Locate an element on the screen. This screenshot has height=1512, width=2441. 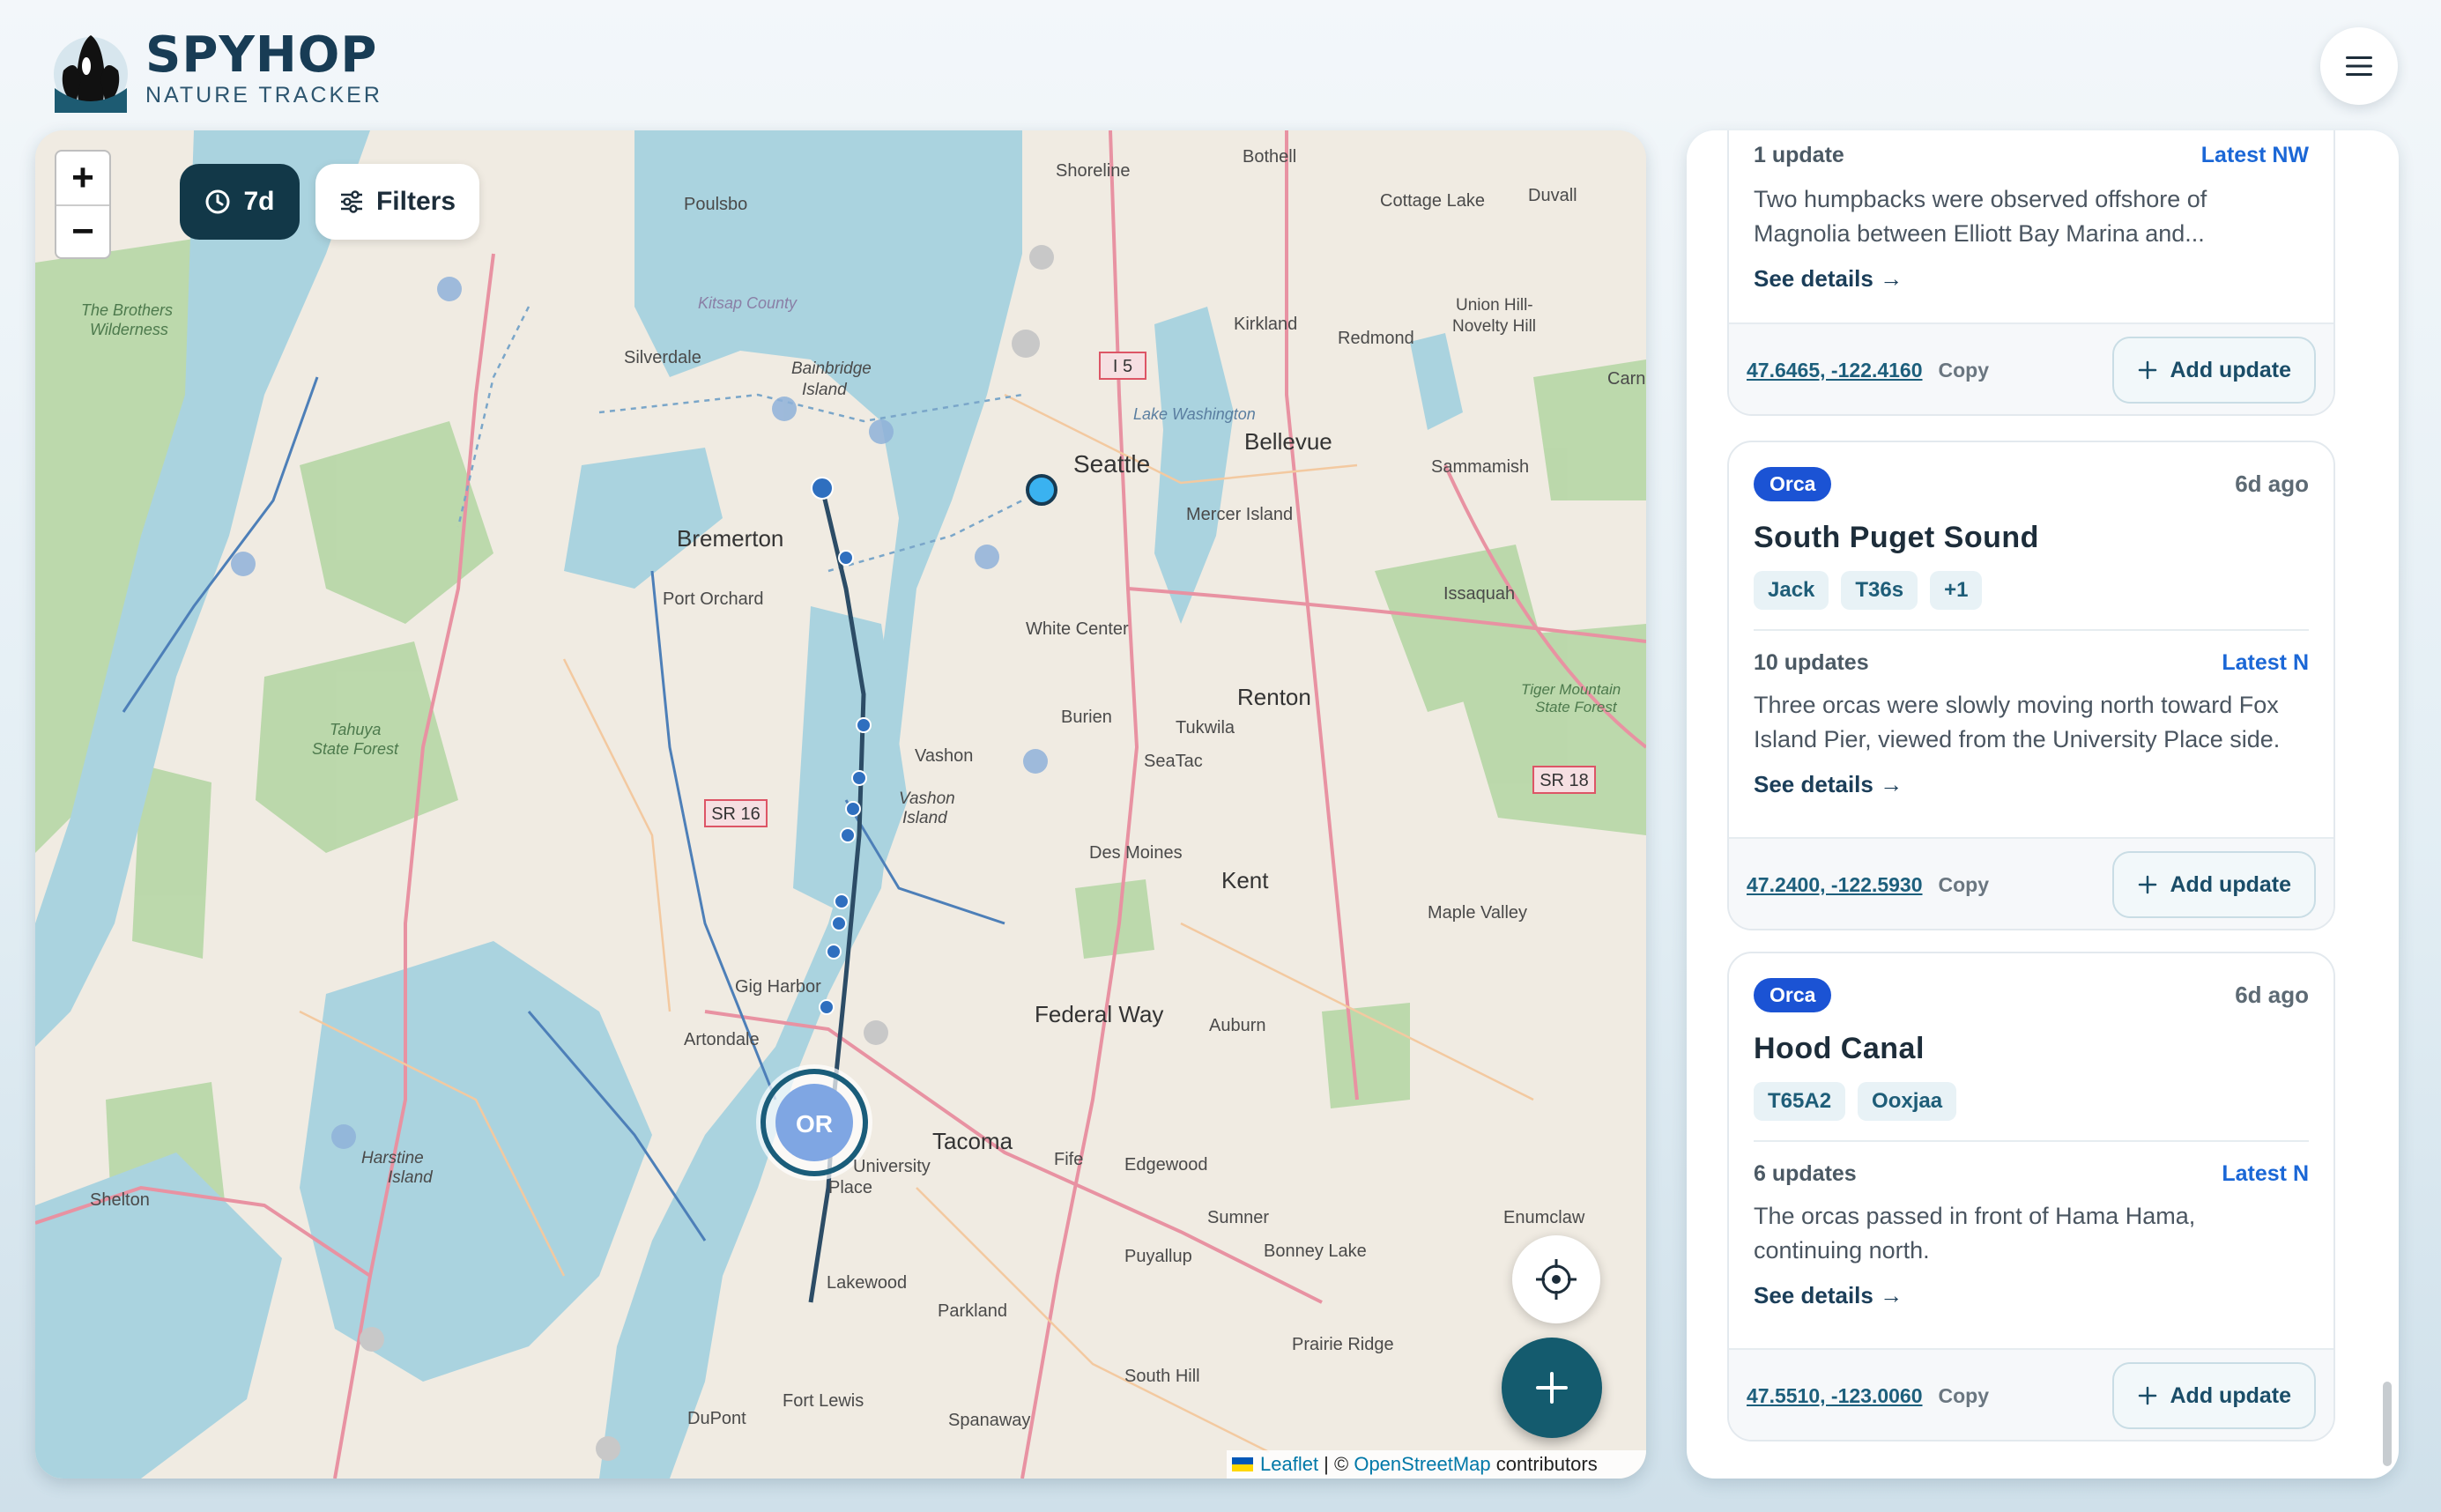
svg-text: Des Moines is located at coordinates (1136, 853).